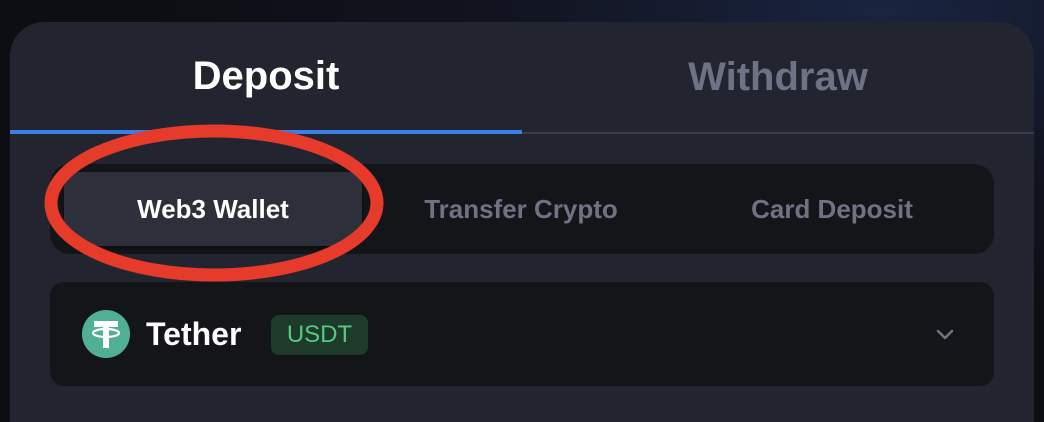 The width and height of the screenshot is (1044, 422). I want to click on method-transfer-crypto: Transfer Crypto, so click(521, 209).